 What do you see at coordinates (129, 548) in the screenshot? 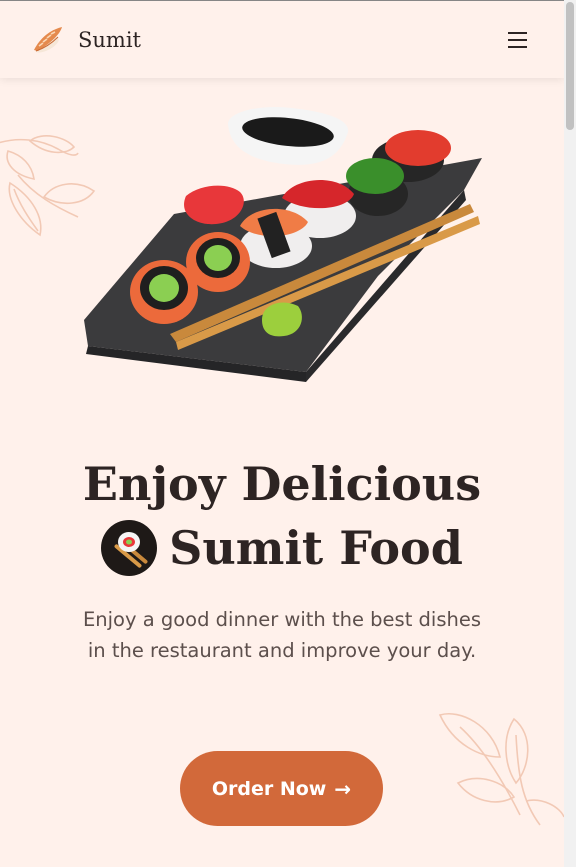
I see `sushi-roll-icon` at bounding box center [129, 548].